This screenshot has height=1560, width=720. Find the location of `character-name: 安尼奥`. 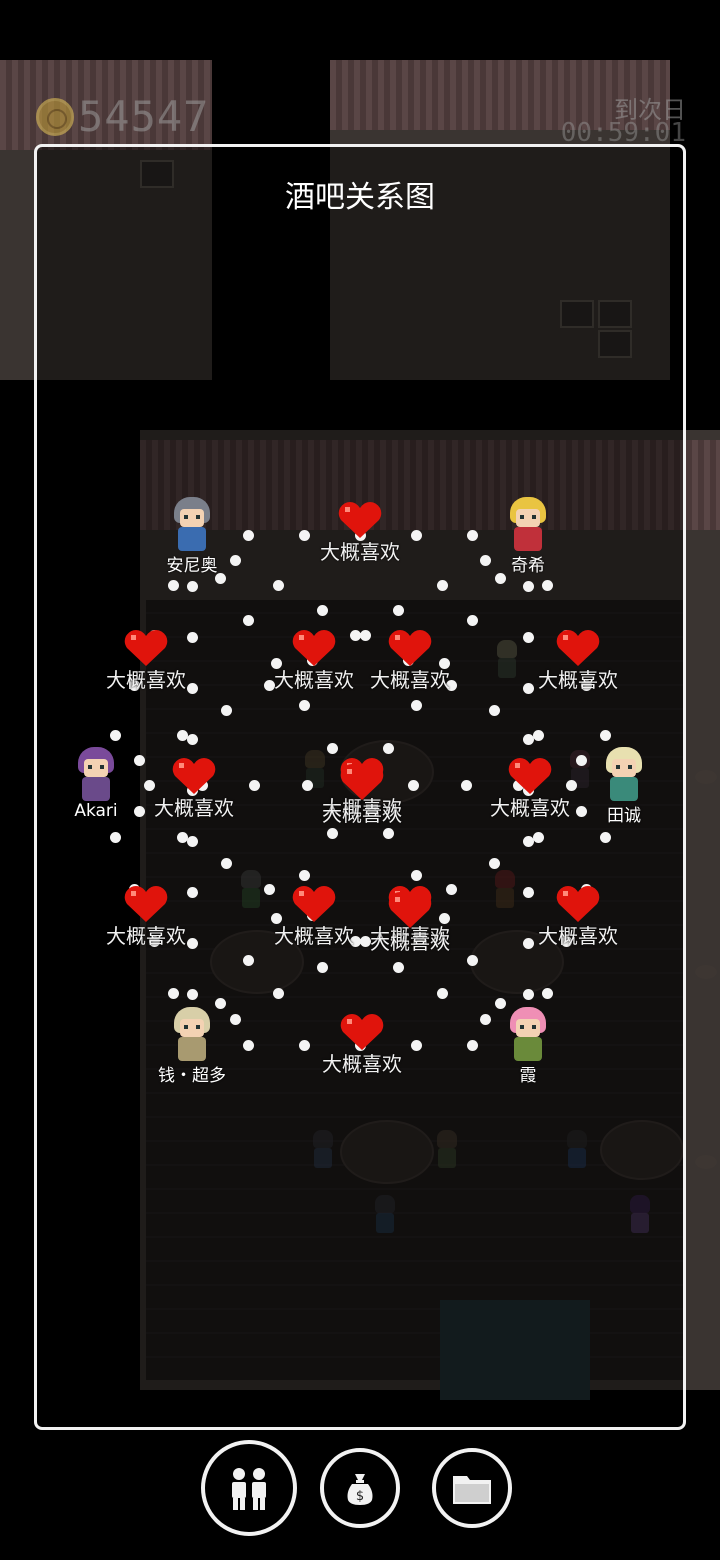

character-name: 安尼奥 is located at coordinates (192, 566).